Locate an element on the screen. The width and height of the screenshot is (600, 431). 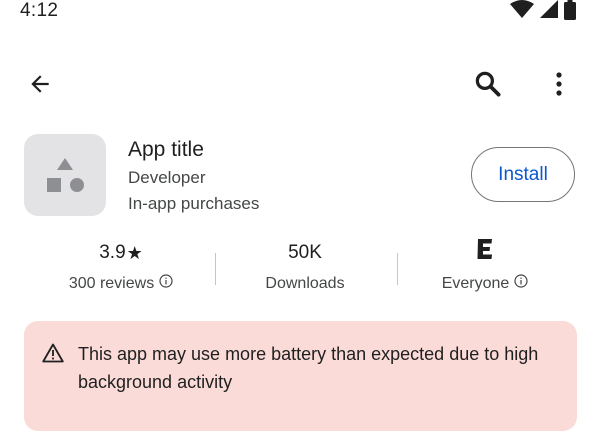
stats-row: 3.9 ★ 300 reviews 50K Downloads Everyone is located at coordinates (300, 269).